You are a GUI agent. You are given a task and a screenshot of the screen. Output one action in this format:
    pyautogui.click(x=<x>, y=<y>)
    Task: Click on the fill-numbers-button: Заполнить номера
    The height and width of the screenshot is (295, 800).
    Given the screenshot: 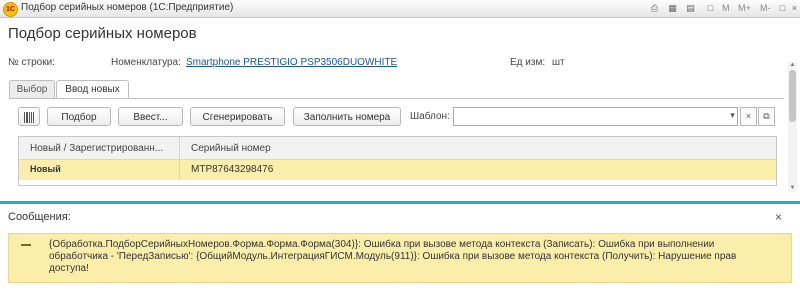 What is the action you would take?
    pyautogui.click(x=347, y=116)
    